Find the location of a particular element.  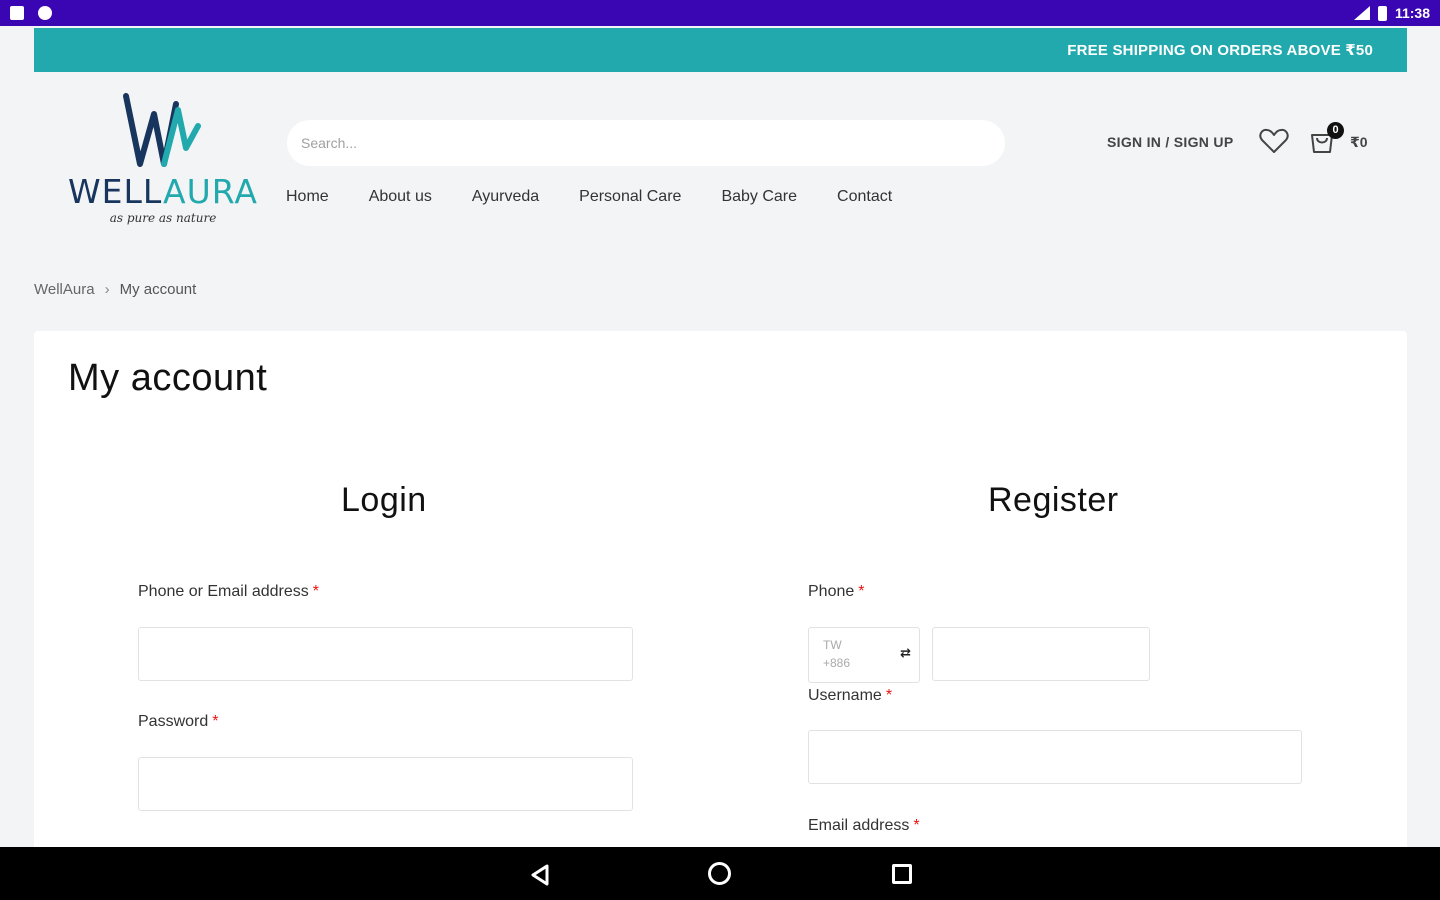

password-input is located at coordinates (385, 784).